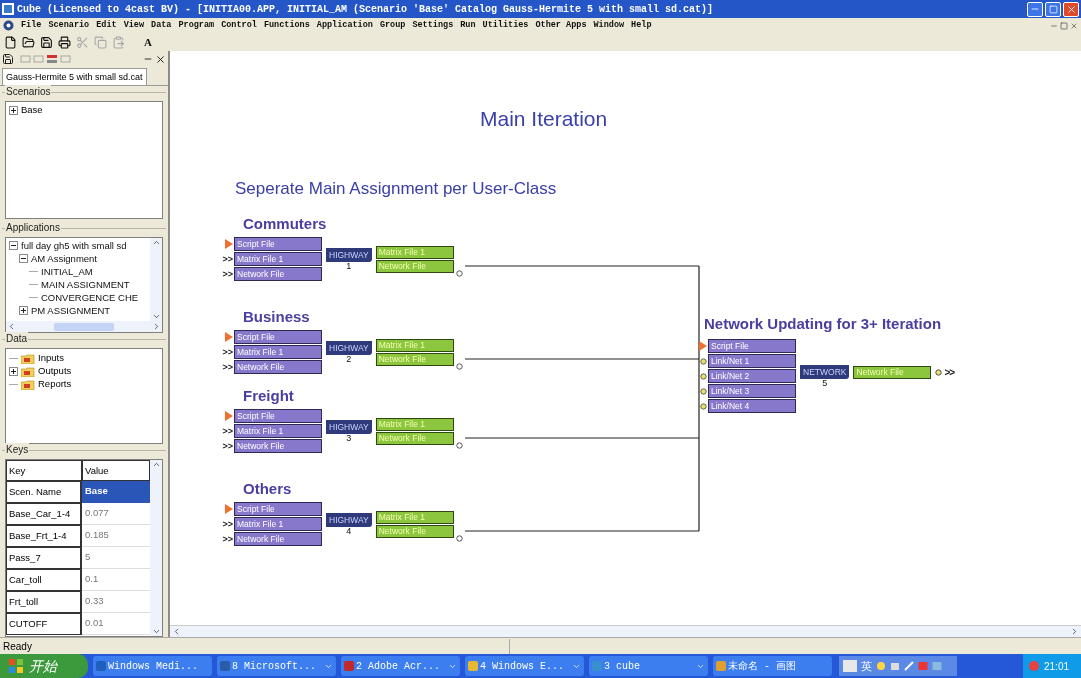 The height and width of the screenshot is (678, 1081). What do you see at coordinates (74, 76) in the screenshot?
I see `catalog-tab: Gauss-Hermite 5 with small sd.cat` at bounding box center [74, 76].